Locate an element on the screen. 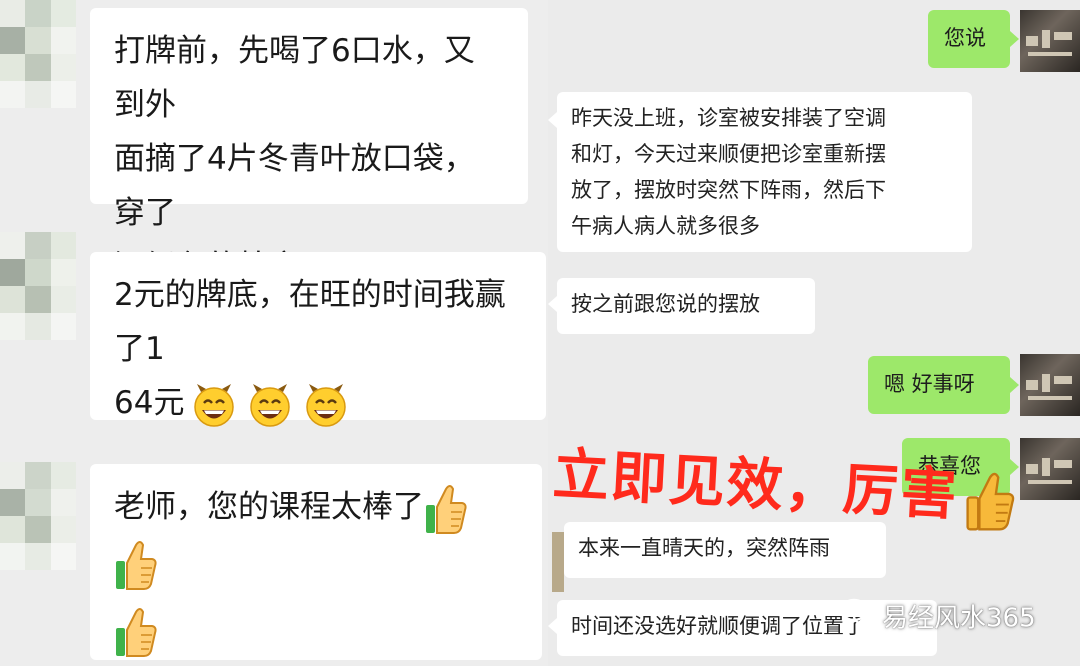 This screenshot has height=666, width=1080. message-line: 64元 is located at coordinates (318, 403).